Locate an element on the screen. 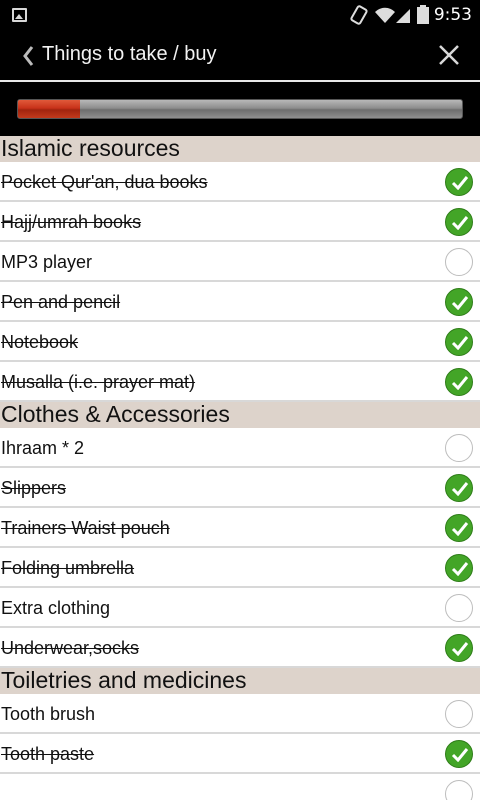 This screenshot has width=480, height=800. list-item: Tooth brush is located at coordinates (240, 714).